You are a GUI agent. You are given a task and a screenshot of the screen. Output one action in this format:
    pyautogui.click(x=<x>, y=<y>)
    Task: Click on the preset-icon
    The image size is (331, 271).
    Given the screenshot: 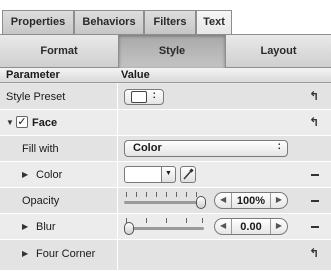 What is the action you would take?
    pyautogui.click(x=139, y=97)
    